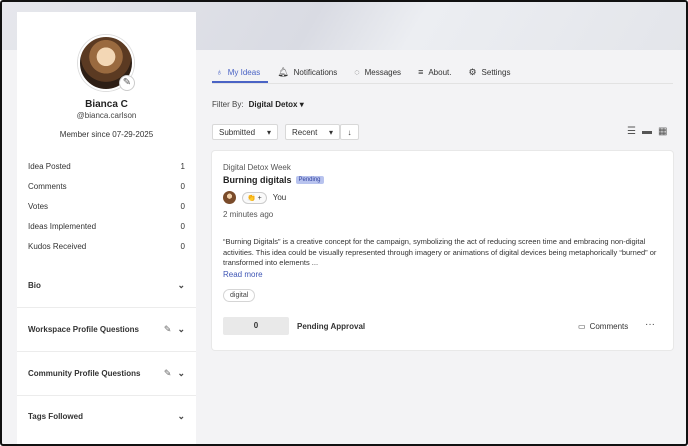  Describe the element at coordinates (106, 285) in the screenshot. I see `section-bio: Bio ⌄` at that location.